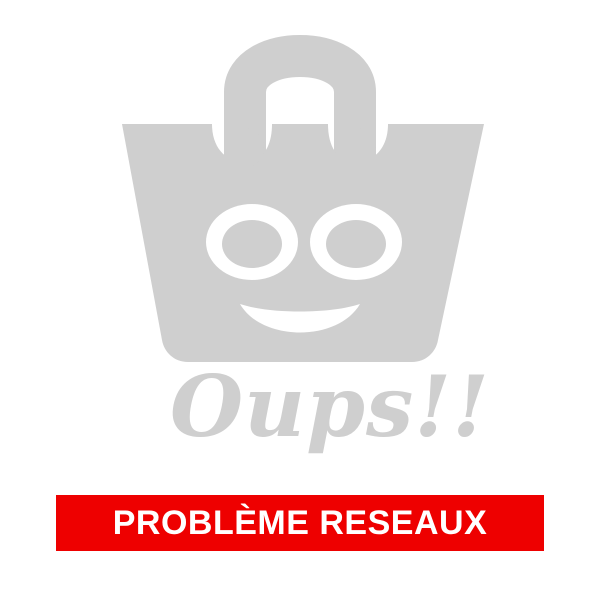 This screenshot has width=600, height=600. I want to click on network-error-label: PROBLÈME RESEAUX, so click(300, 522).